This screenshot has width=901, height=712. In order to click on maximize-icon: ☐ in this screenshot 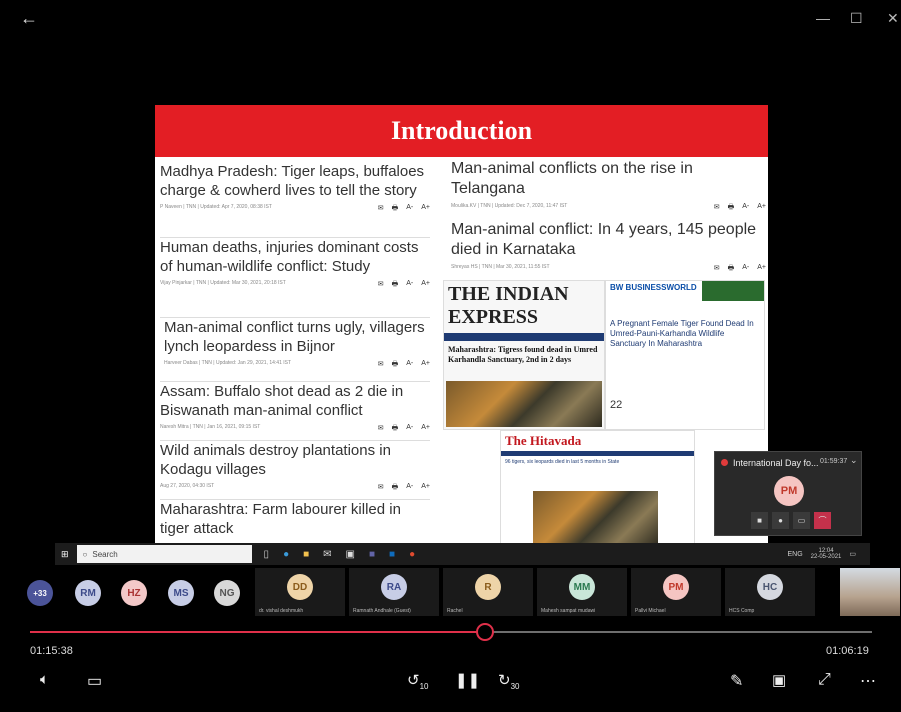, I will do `click(856, 18)`.